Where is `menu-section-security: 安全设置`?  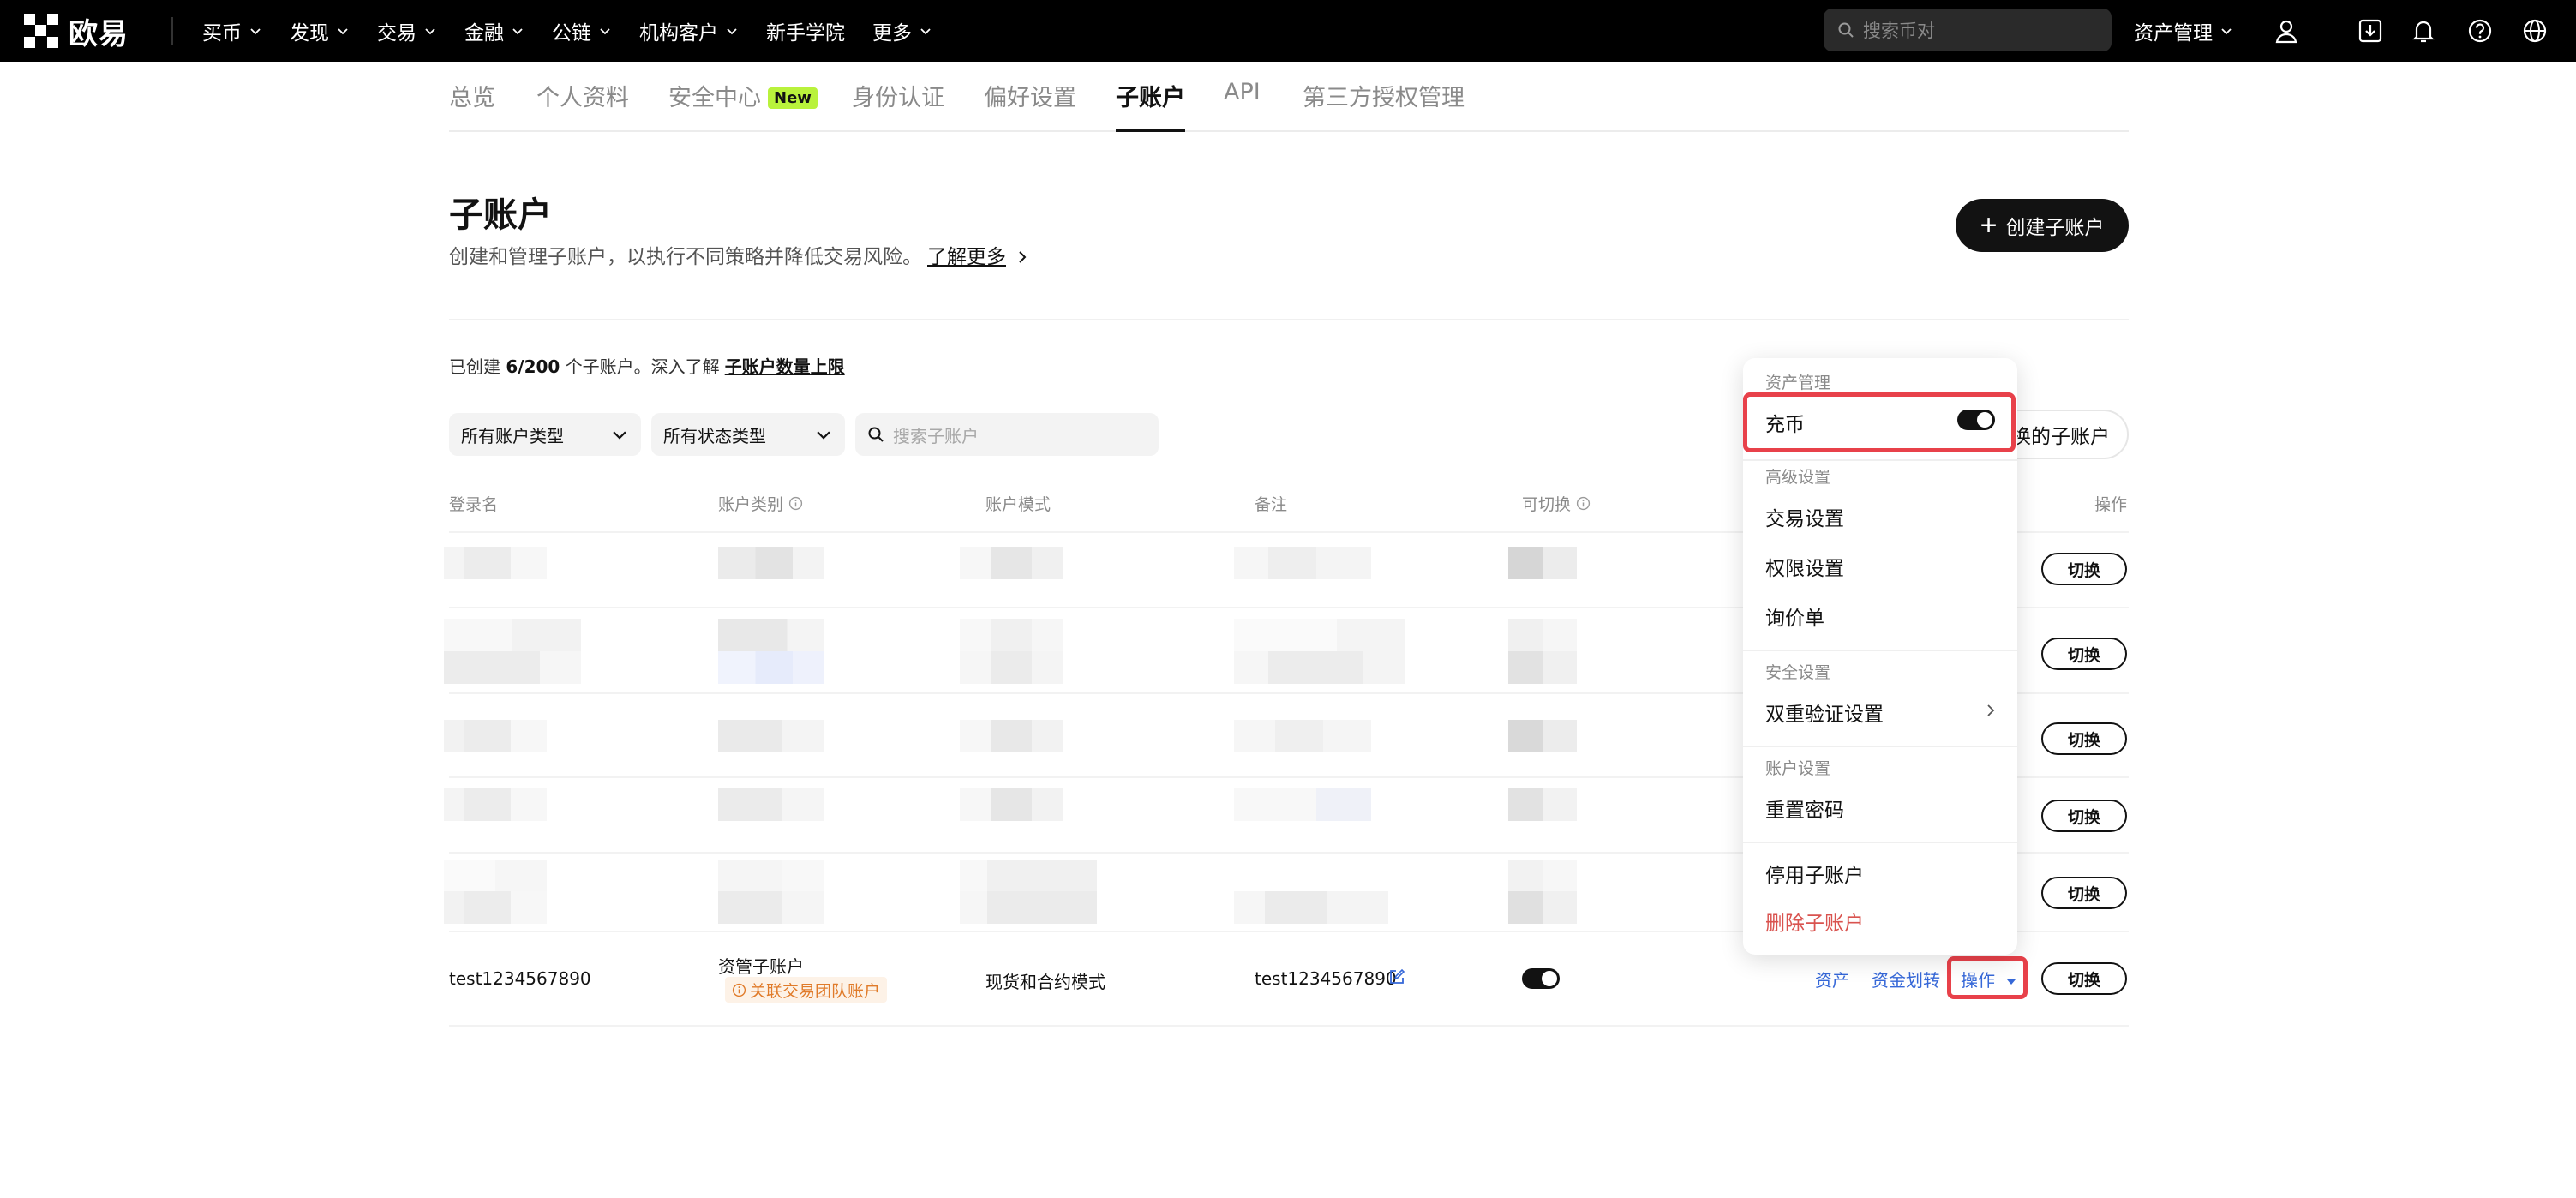
menu-section-security: 安全设置 is located at coordinates (1798, 672).